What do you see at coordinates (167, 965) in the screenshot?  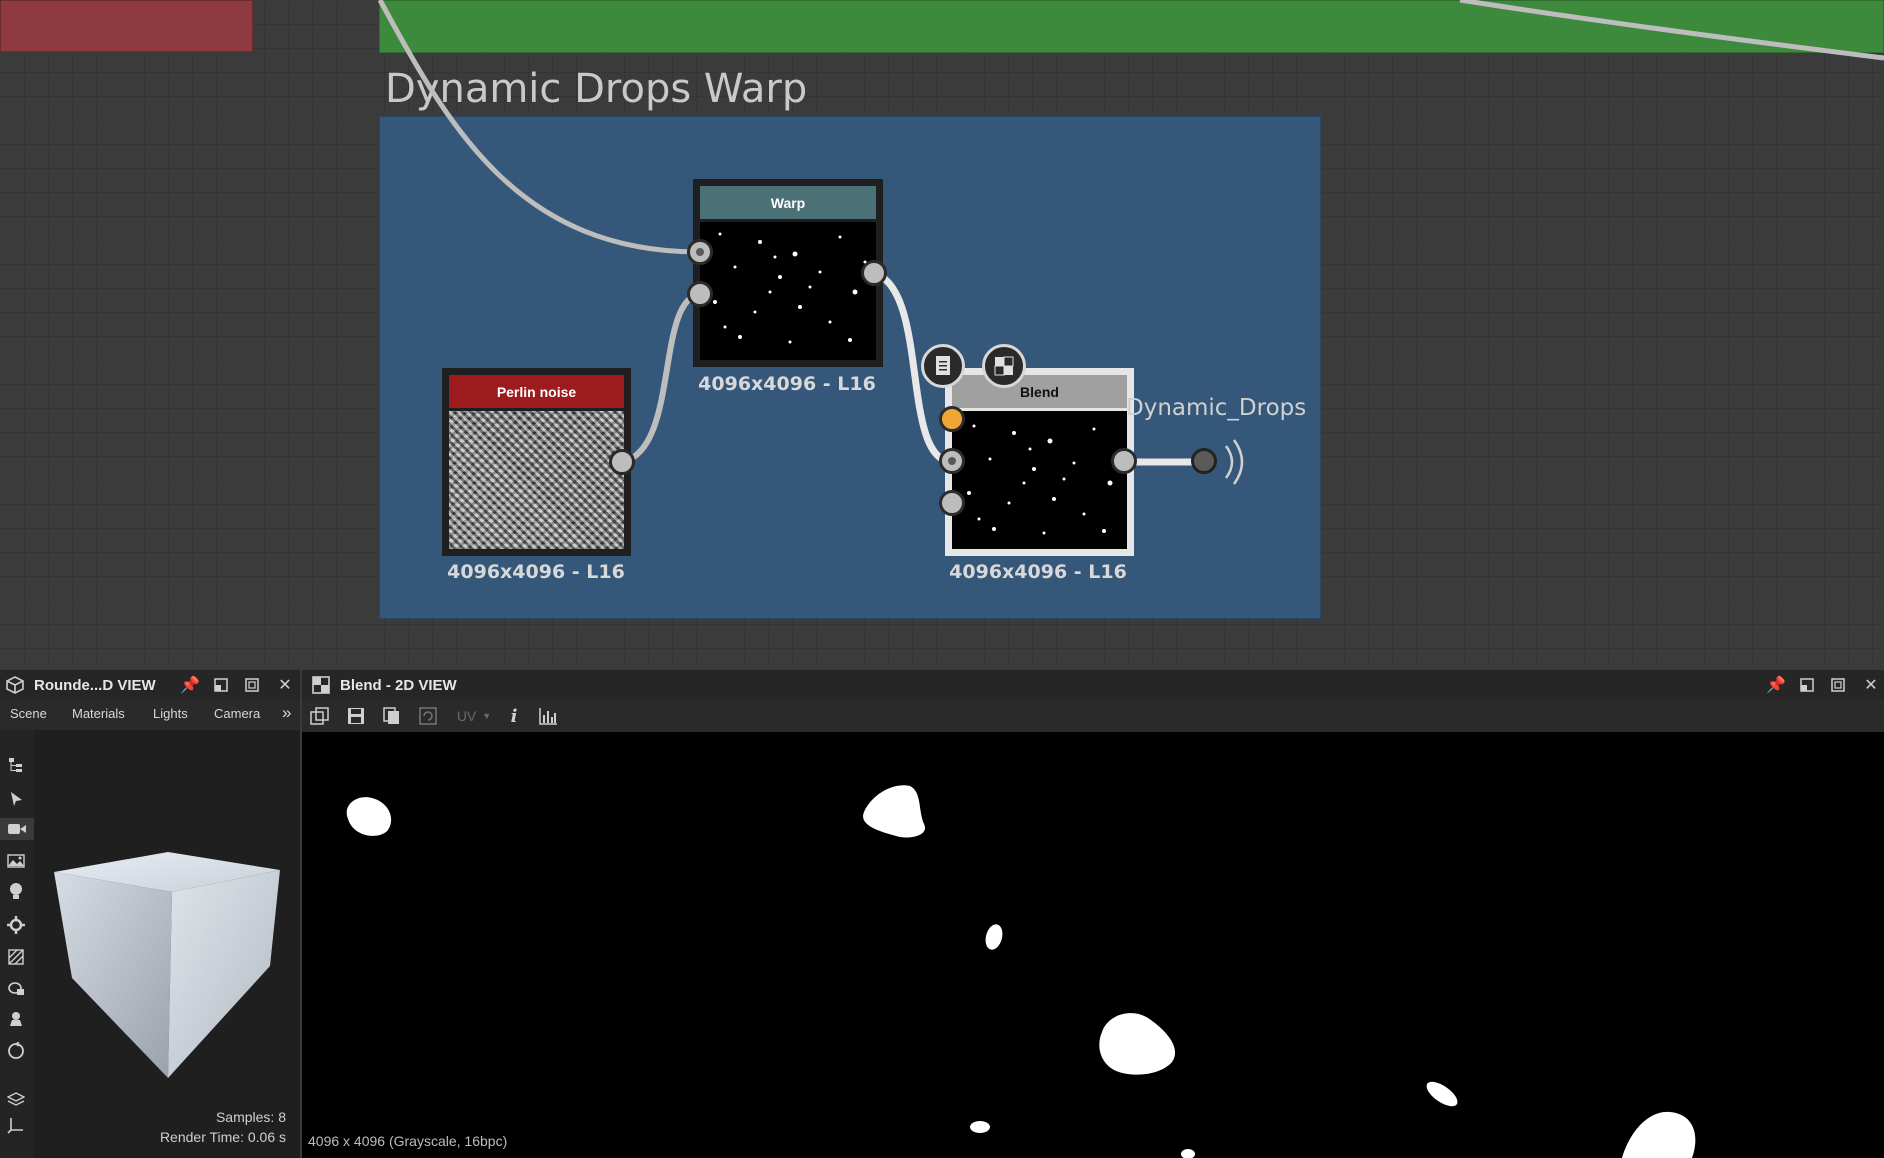 I see `rounded-cube-preview` at bounding box center [167, 965].